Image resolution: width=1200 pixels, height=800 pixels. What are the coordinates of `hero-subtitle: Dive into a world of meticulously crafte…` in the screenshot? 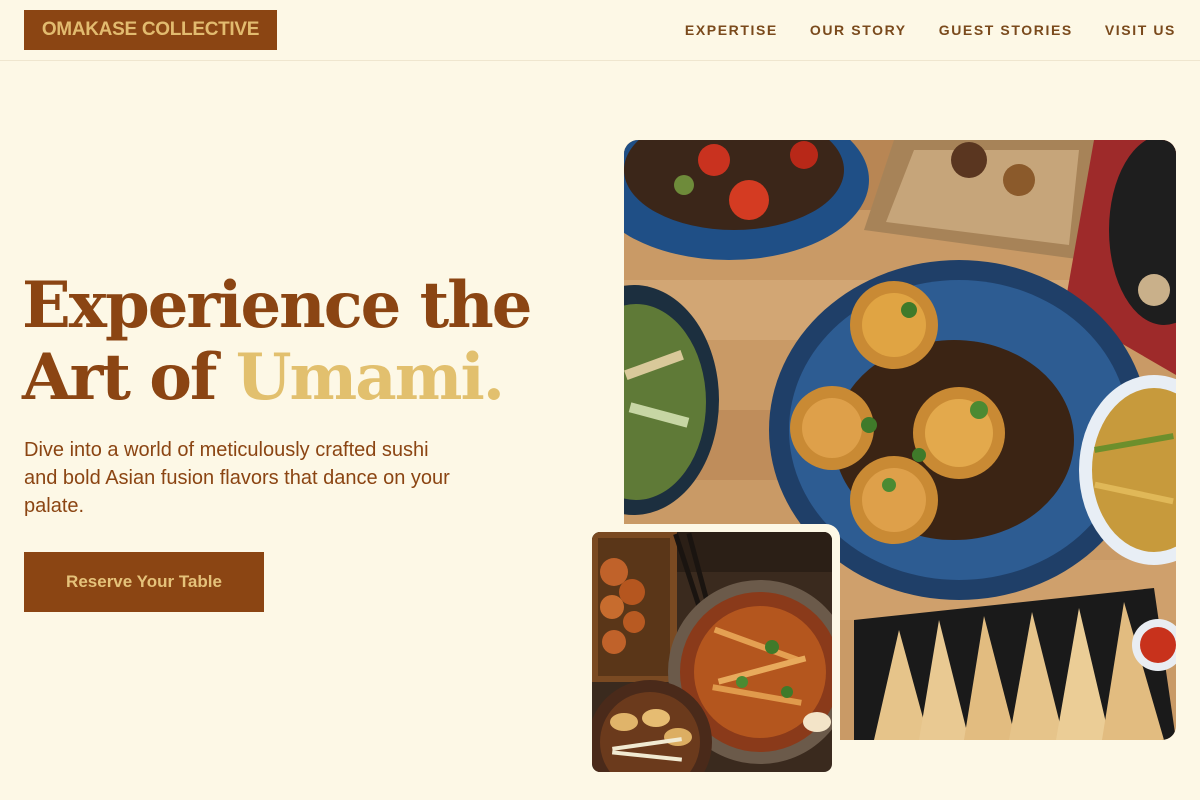 It's located at (237, 478).